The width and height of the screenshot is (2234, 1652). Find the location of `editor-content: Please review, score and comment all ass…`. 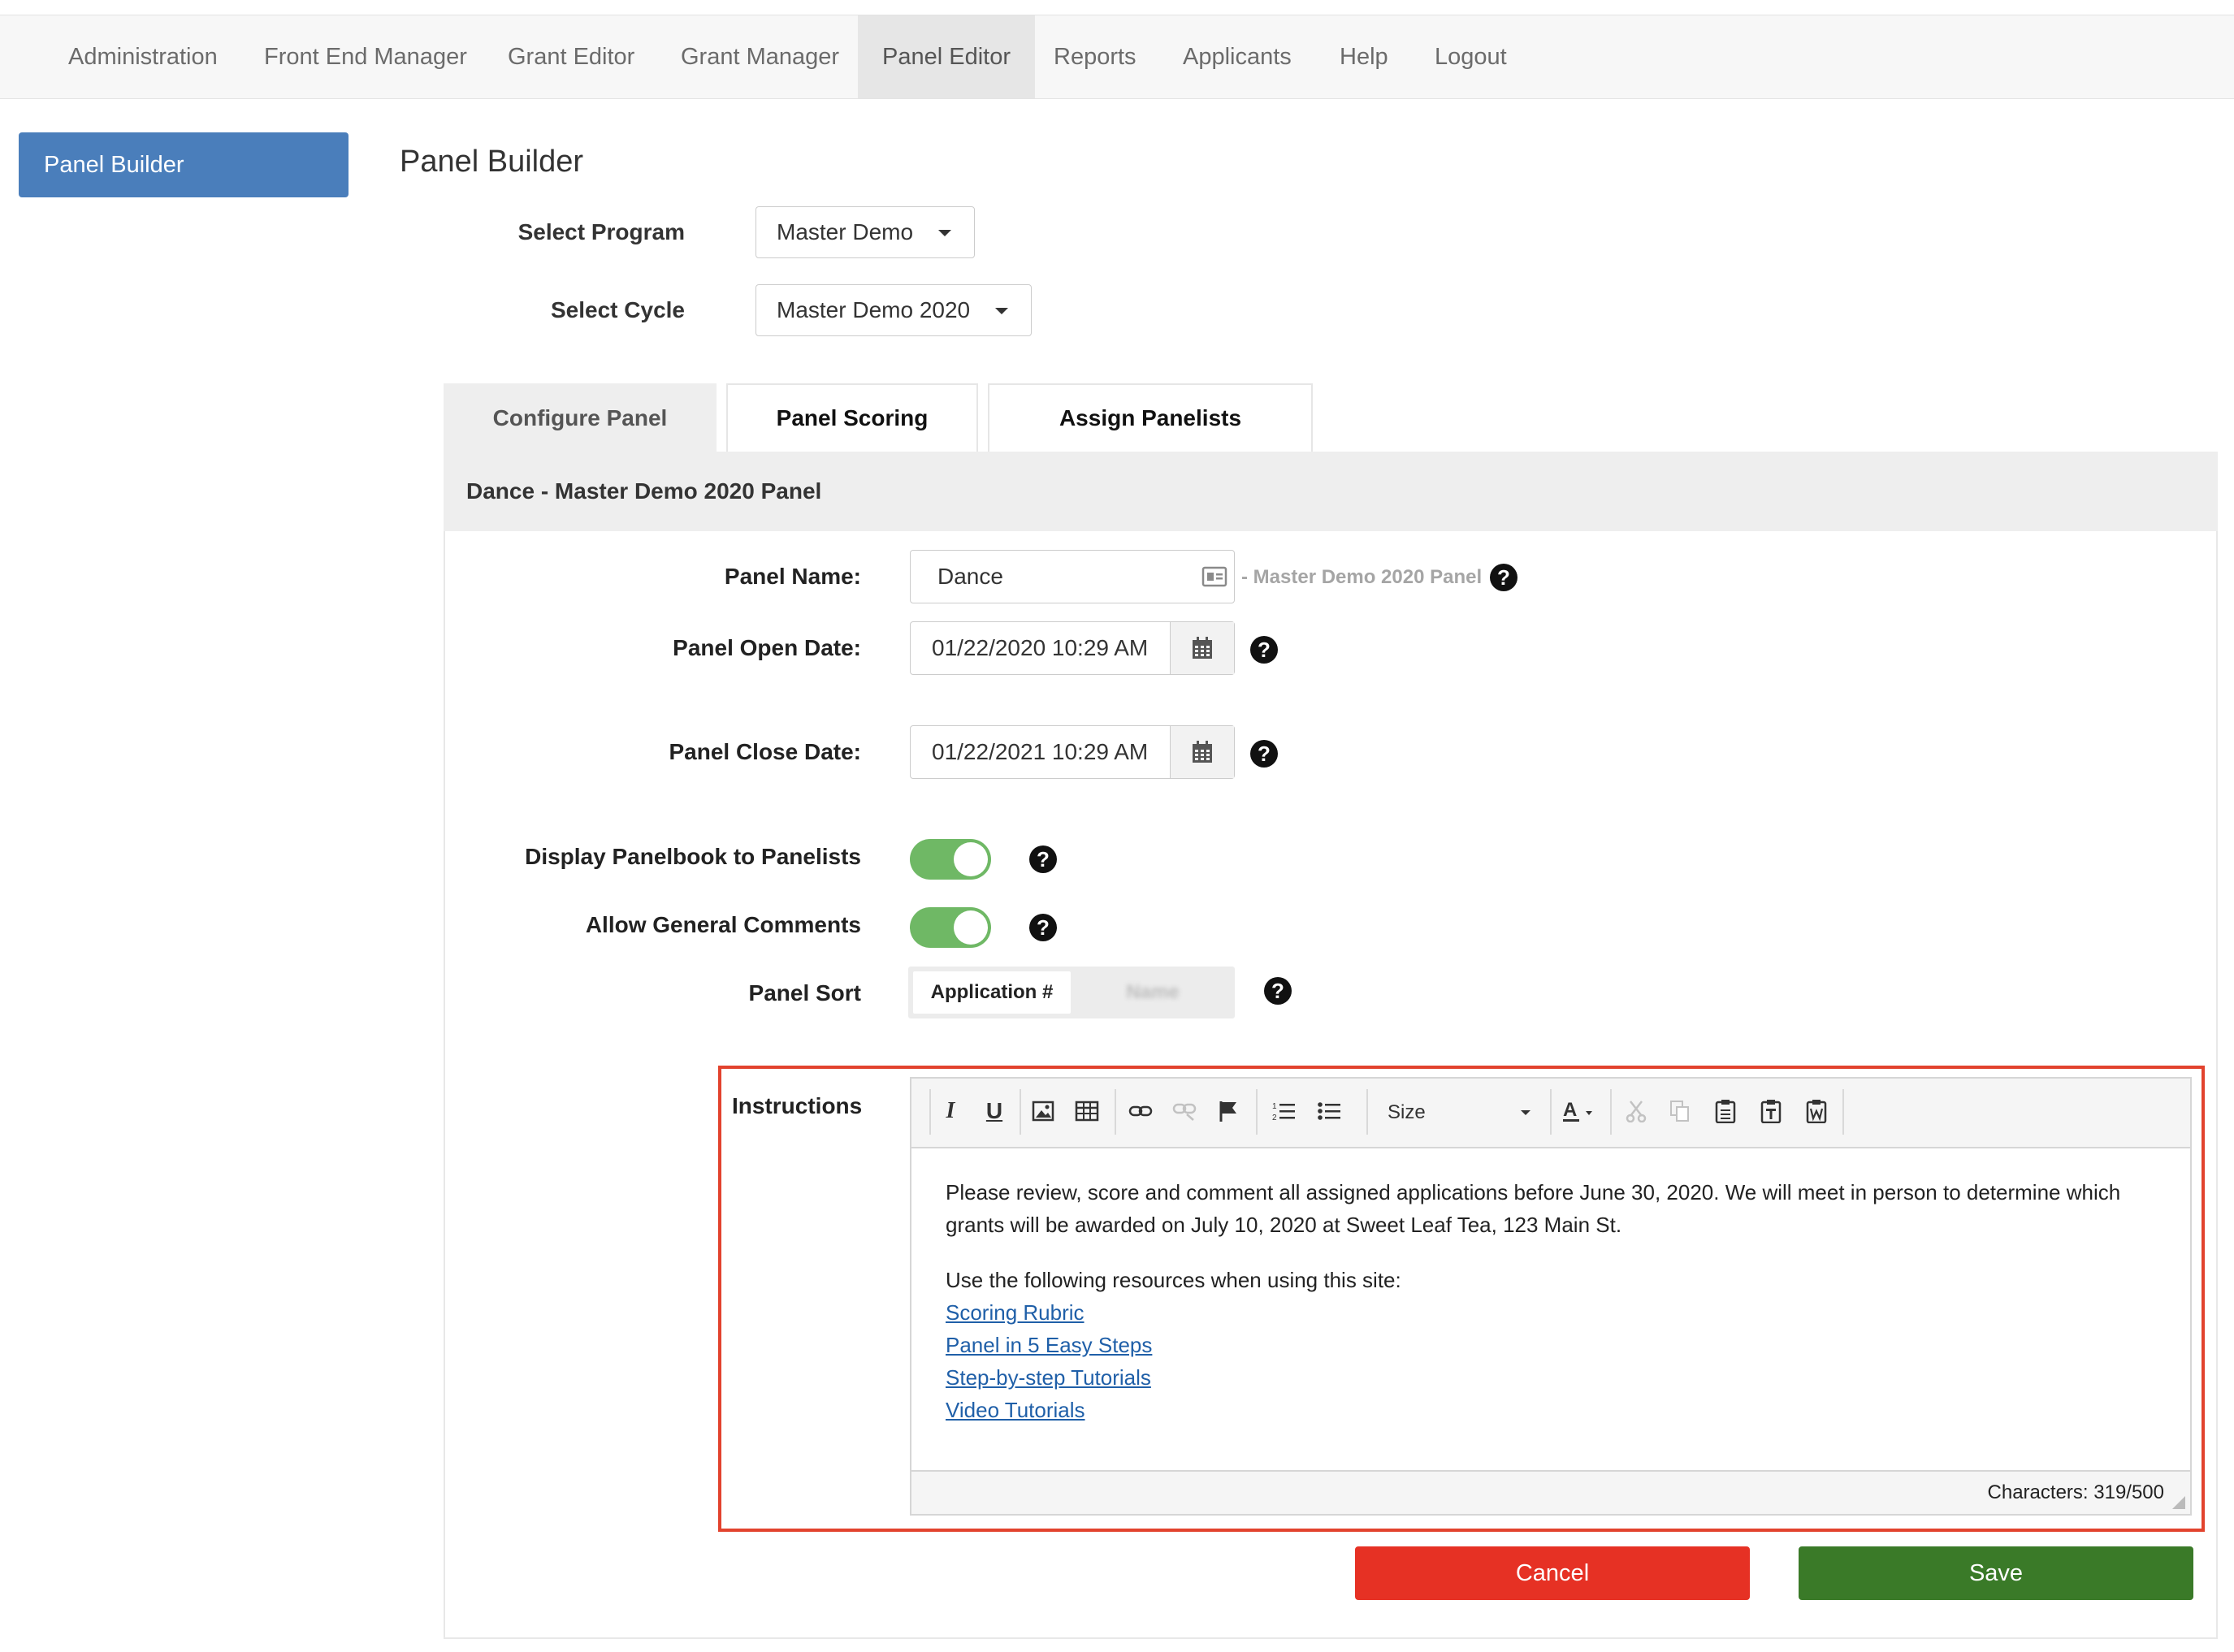

editor-content: Please review, score and comment all ass… is located at coordinates (1555, 1301).